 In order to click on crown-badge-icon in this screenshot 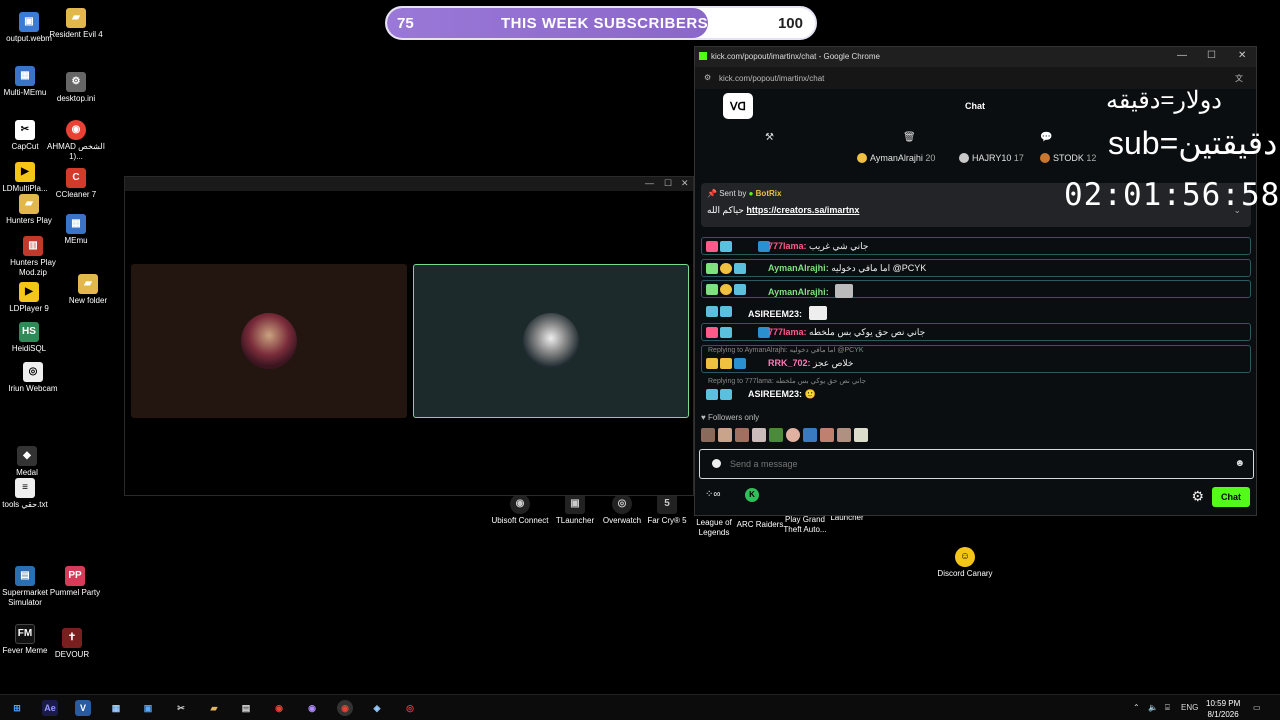, I will do `click(726, 363)`.